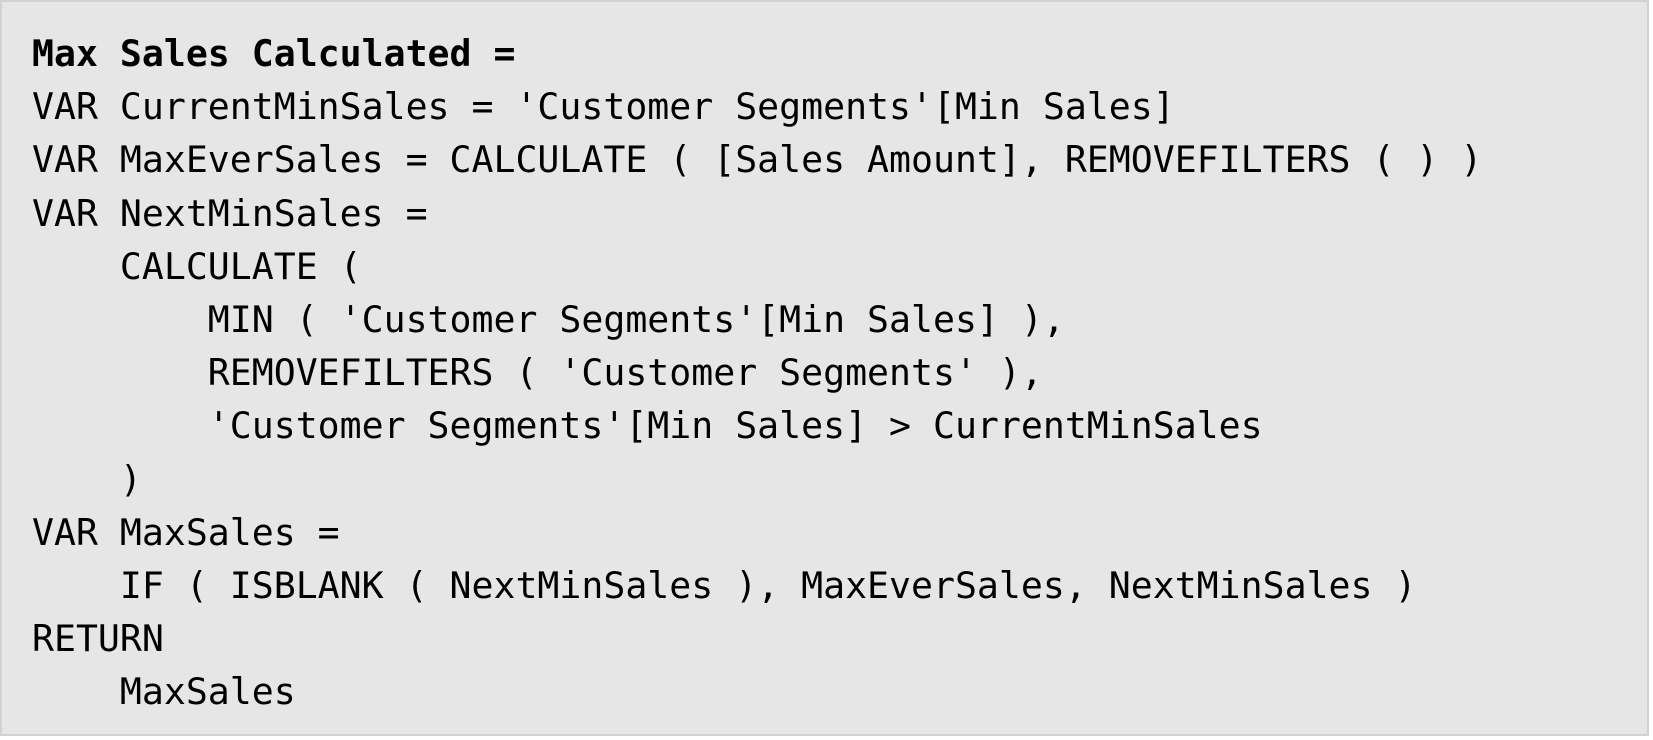  I want to click on code-line: REMOVEFILTERS ( 'Customer Segments' ),, so click(537, 373).